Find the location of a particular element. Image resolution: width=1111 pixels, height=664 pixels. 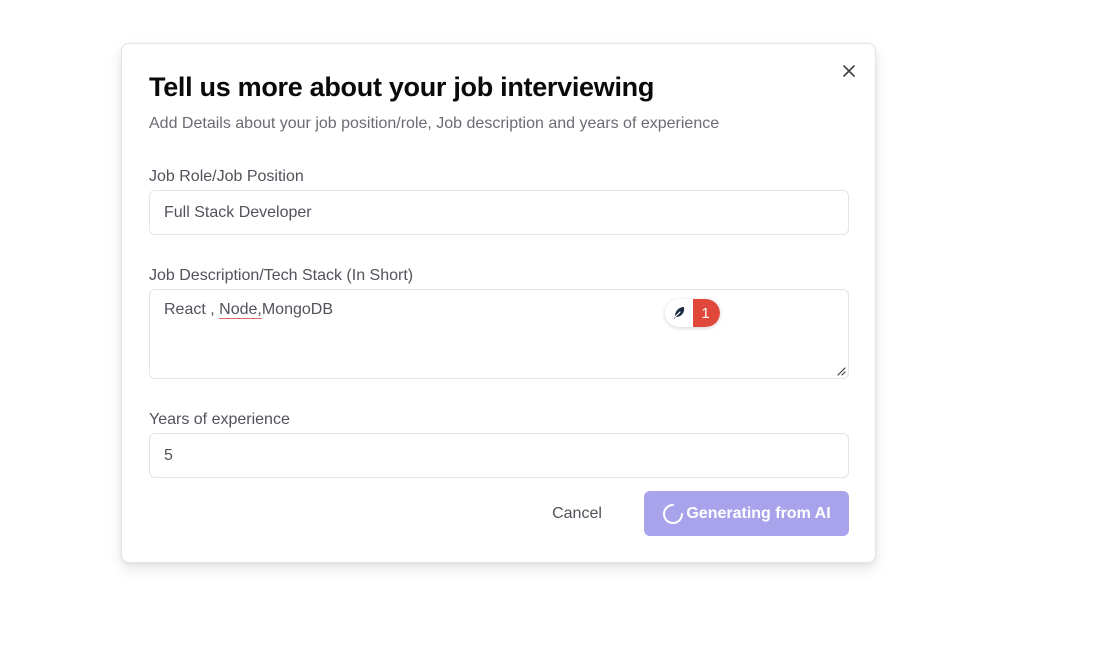

generate-button-label: Generating from AI is located at coordinates (758, 513).